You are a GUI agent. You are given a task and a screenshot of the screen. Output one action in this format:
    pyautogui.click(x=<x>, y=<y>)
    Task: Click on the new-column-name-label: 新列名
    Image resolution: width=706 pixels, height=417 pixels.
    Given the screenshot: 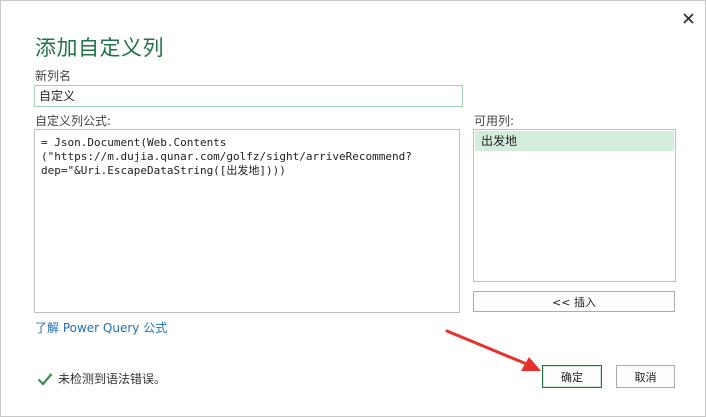 What is the action you would take?
    pyautogui.click(x=53, y=76)
    